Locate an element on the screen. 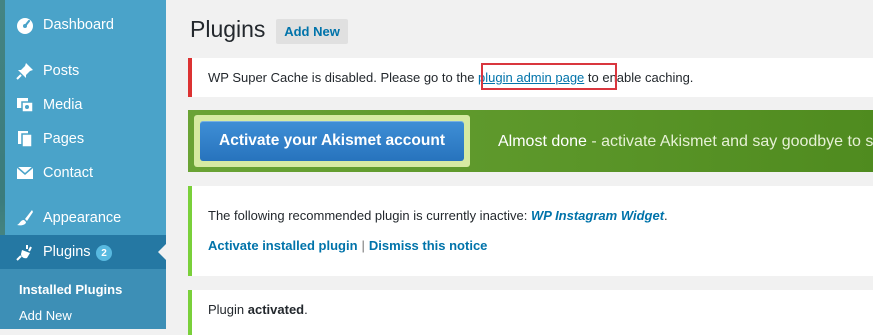 This screenshot has height=335, width=873. sidebar-item-label: Pages is located at coordinates (64, 139).